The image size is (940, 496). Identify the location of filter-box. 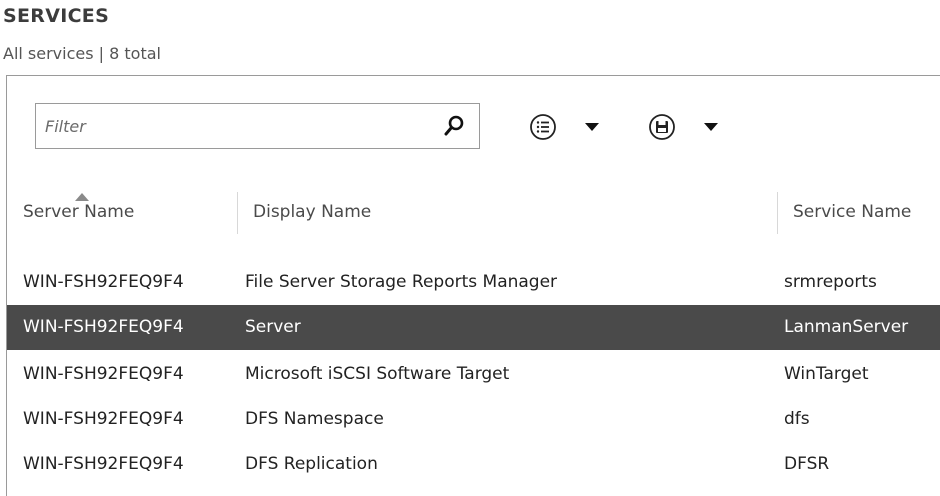
(257, 126).